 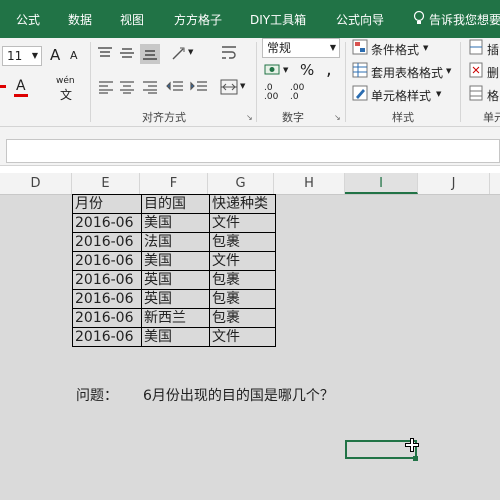 What do you see at coordinates (127, 54) in the screenshot?
I see `align-middle-icon` at bounding box center [127, 54].